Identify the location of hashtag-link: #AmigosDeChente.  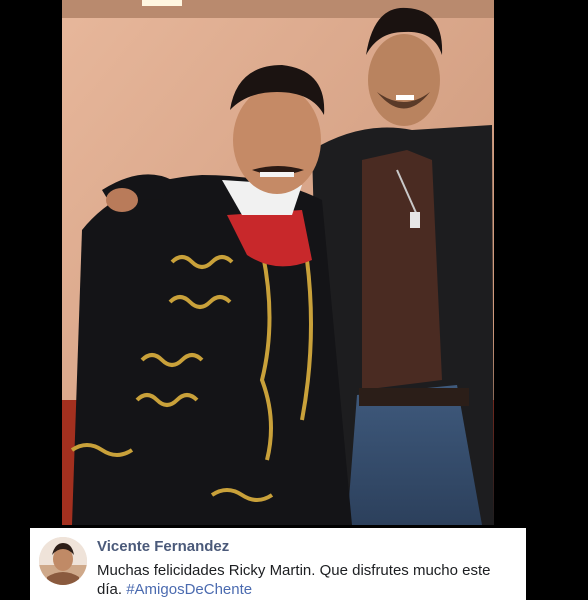
(189, 589).